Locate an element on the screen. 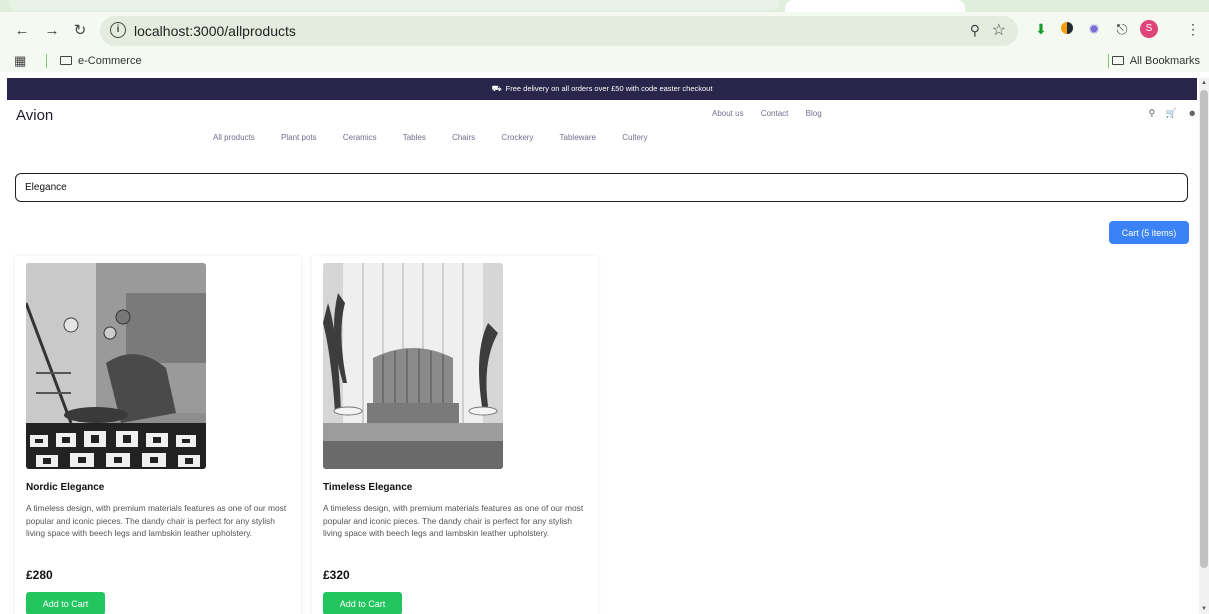 This screenshot has width=1209, height=614. scroll-up-icon: ▲ is located at coordinates (1204, 83).